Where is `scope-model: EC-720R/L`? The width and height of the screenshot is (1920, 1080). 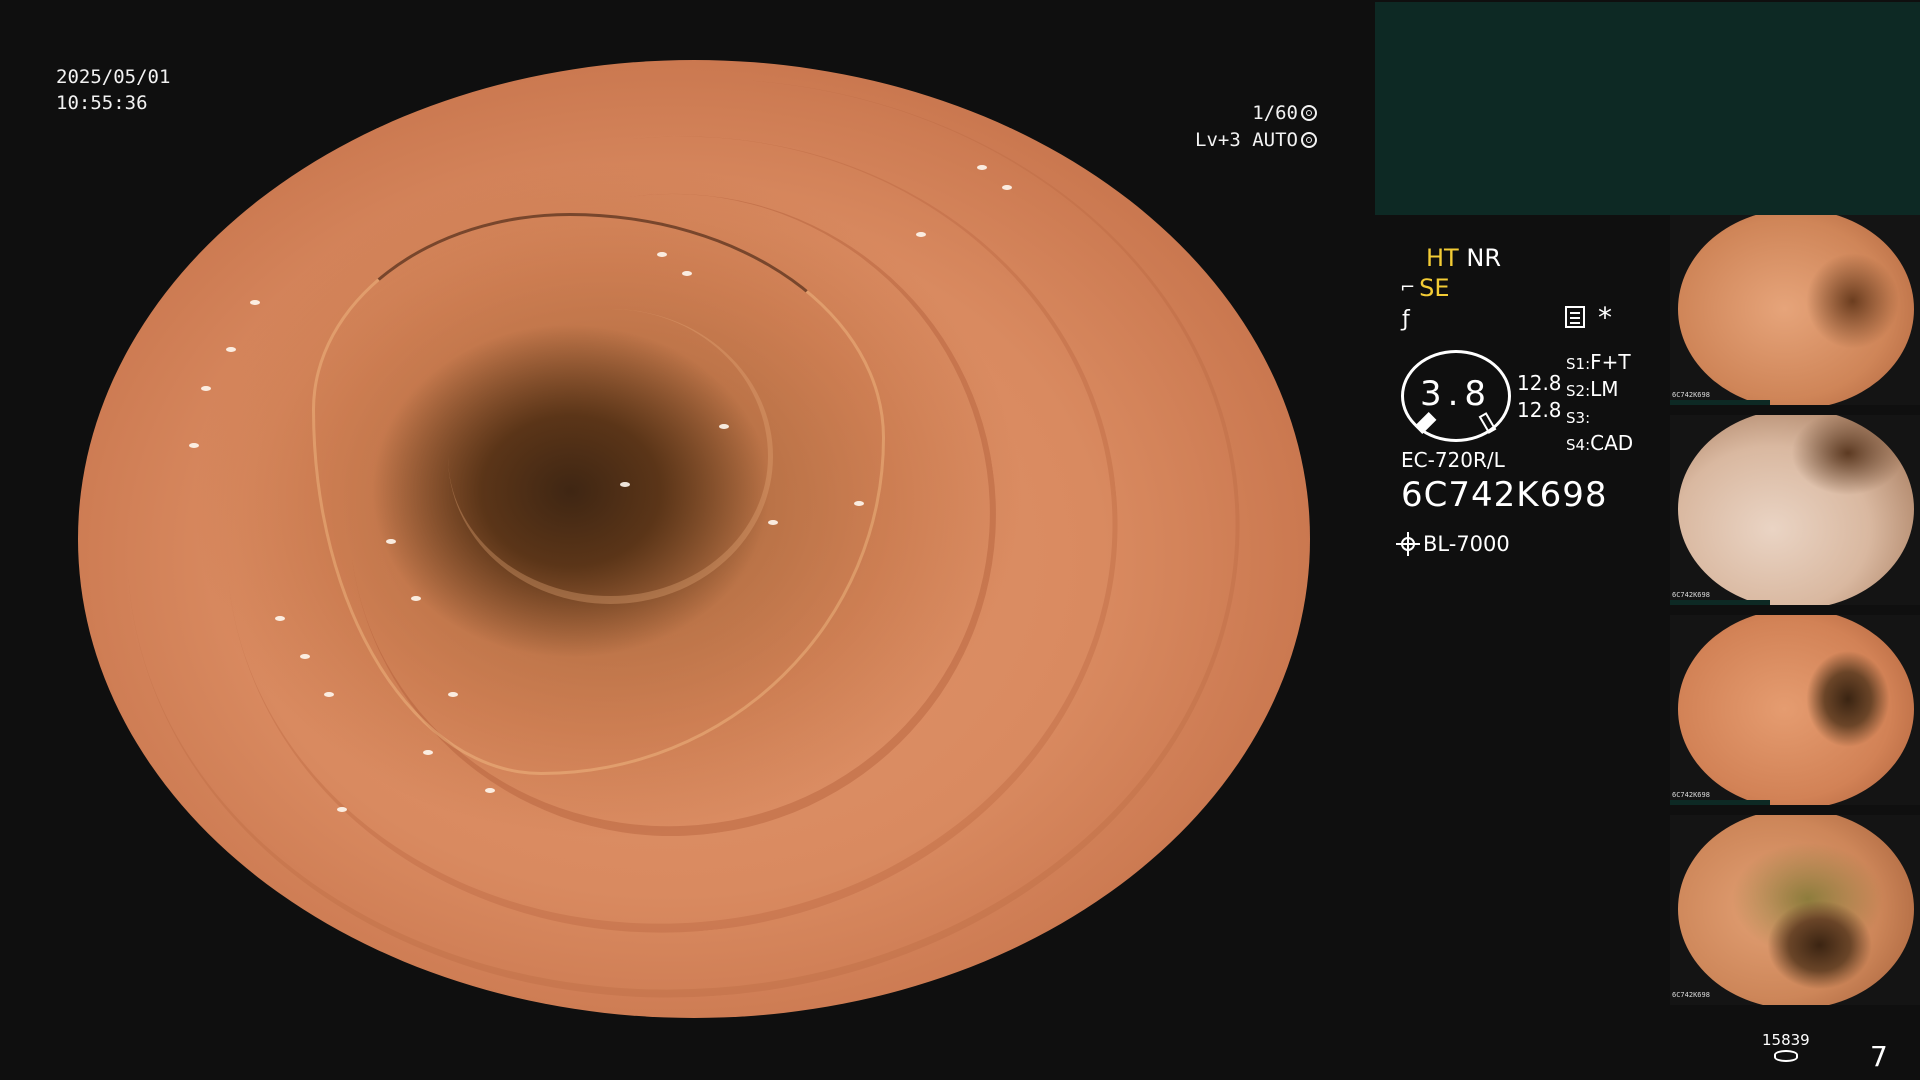 scope-model: EC-720R/L is located at coordinates (1453, 460).